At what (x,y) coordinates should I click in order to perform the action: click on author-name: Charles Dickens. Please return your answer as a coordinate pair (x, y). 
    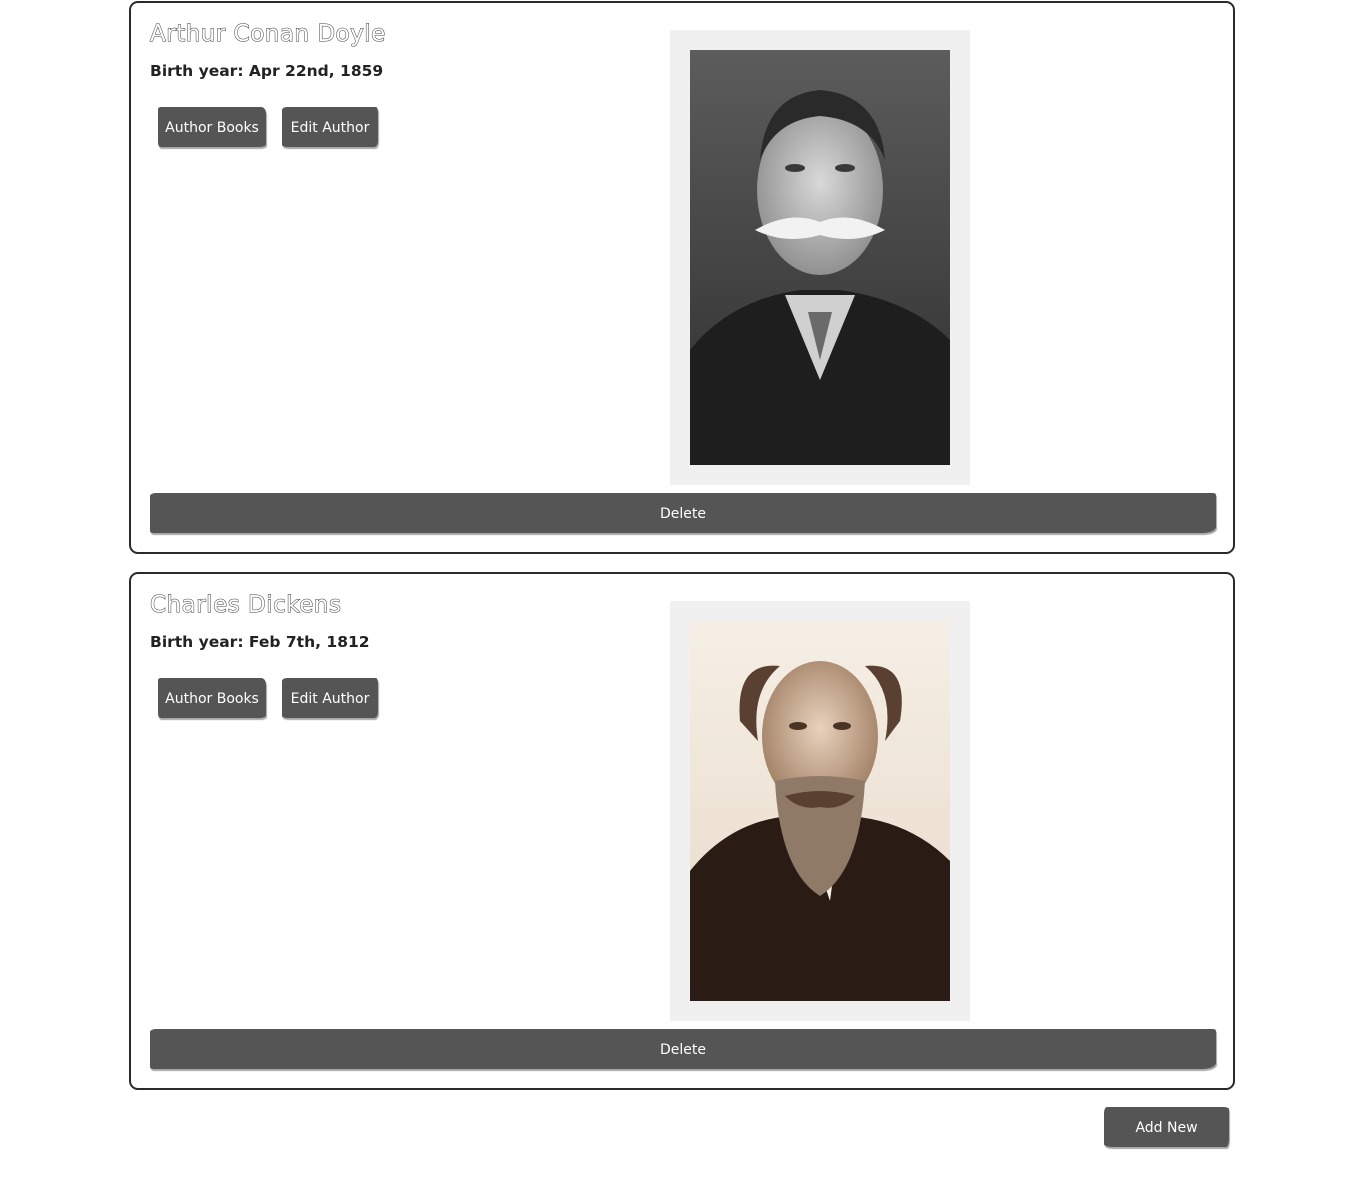
    Looking at the image, I should click on (245, 605).